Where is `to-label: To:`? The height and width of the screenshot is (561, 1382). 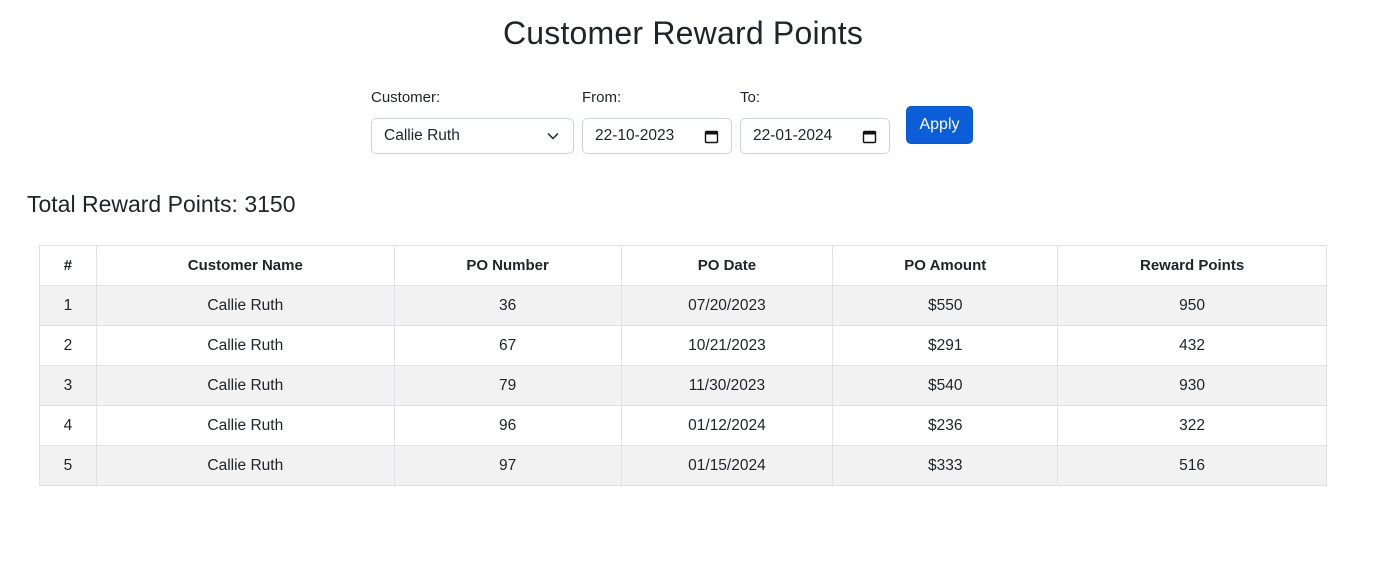
to-label: To: is located at coordinates (750, 97).